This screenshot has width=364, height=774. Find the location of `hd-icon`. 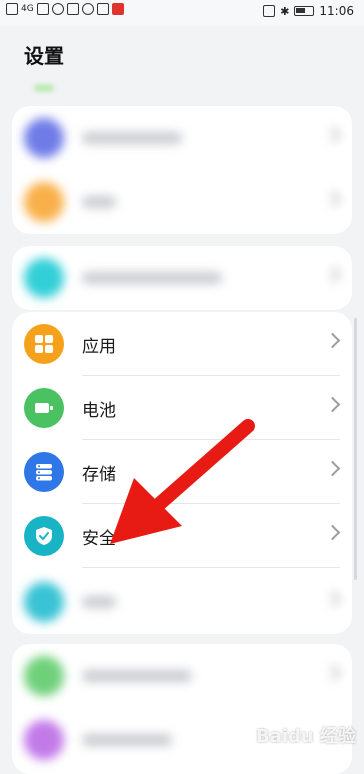

hd-icon is located at coordinates (12, 9).